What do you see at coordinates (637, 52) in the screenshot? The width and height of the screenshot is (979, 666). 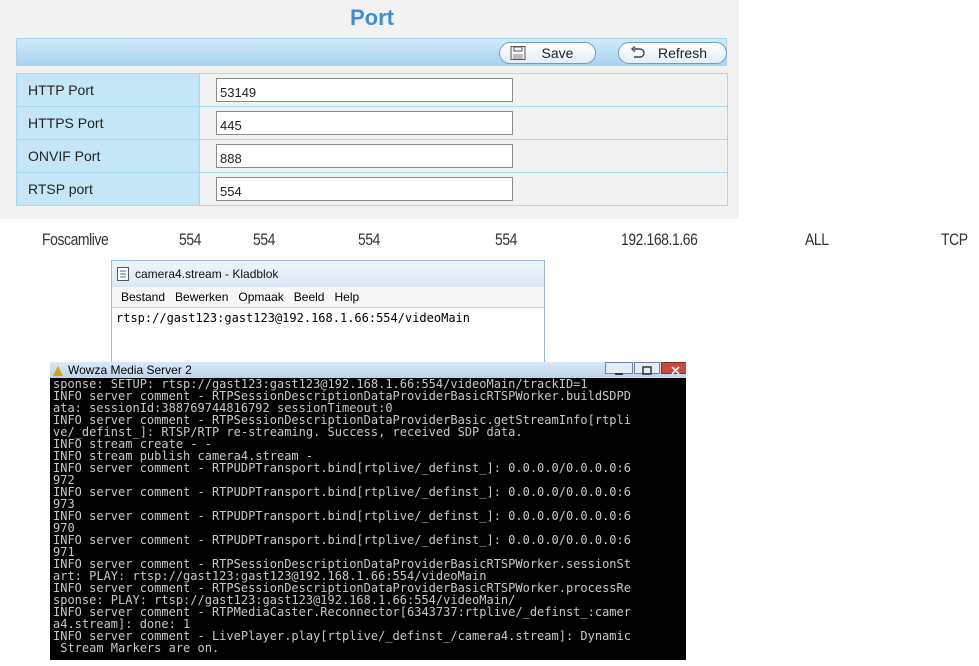 I see `refresh-icon` at bounding box center [637, 52].